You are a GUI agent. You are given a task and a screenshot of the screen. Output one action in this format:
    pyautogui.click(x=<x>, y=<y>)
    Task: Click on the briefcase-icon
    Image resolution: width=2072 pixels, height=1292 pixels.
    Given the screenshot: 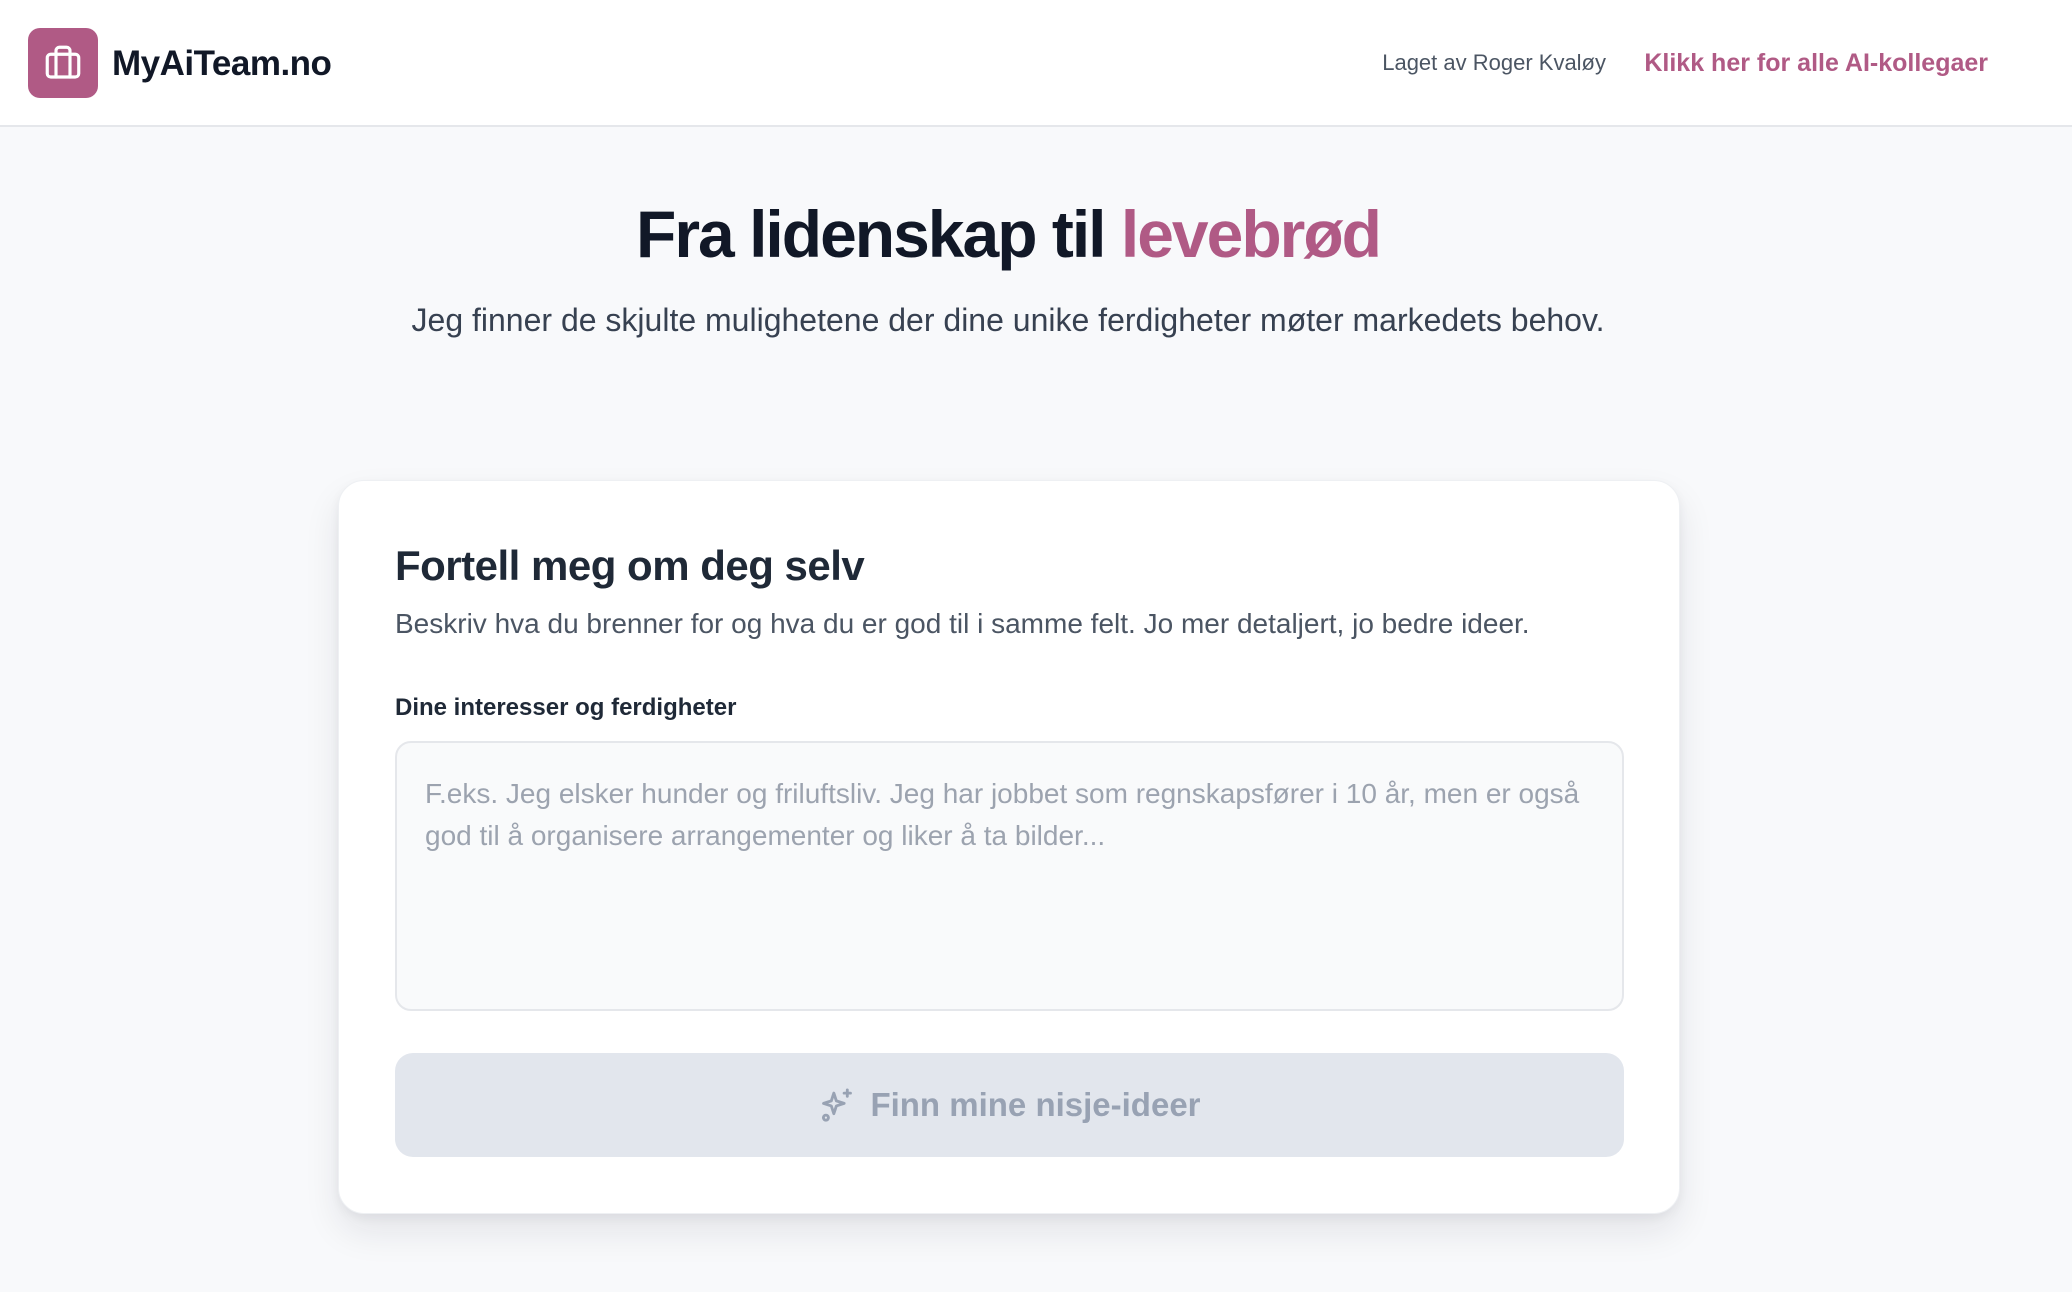 What is the action you would take?
    pyautogui.click(x=63, y=62)
    